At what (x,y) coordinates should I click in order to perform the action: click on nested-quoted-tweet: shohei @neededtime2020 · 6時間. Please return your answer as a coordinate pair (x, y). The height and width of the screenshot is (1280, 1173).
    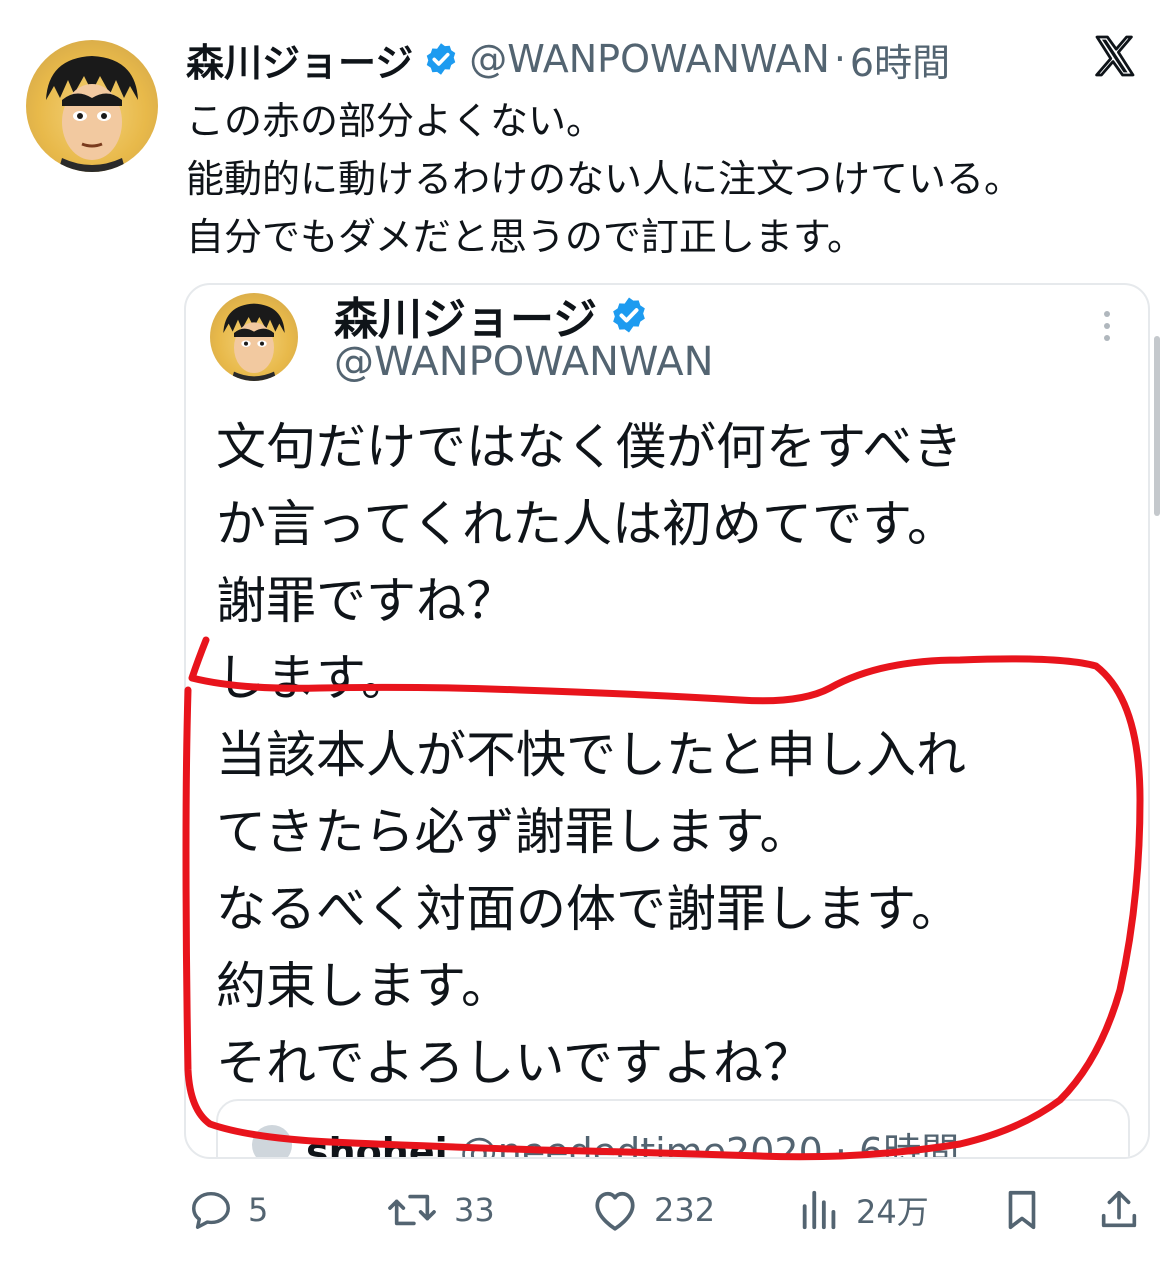
    Looking at the image, I should click on (673, 1129).